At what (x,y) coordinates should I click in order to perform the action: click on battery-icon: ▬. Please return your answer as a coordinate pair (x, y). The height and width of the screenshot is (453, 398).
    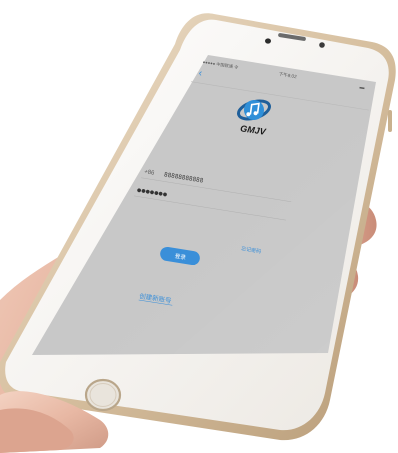
    Looking at the image, I should click on (362, 87).